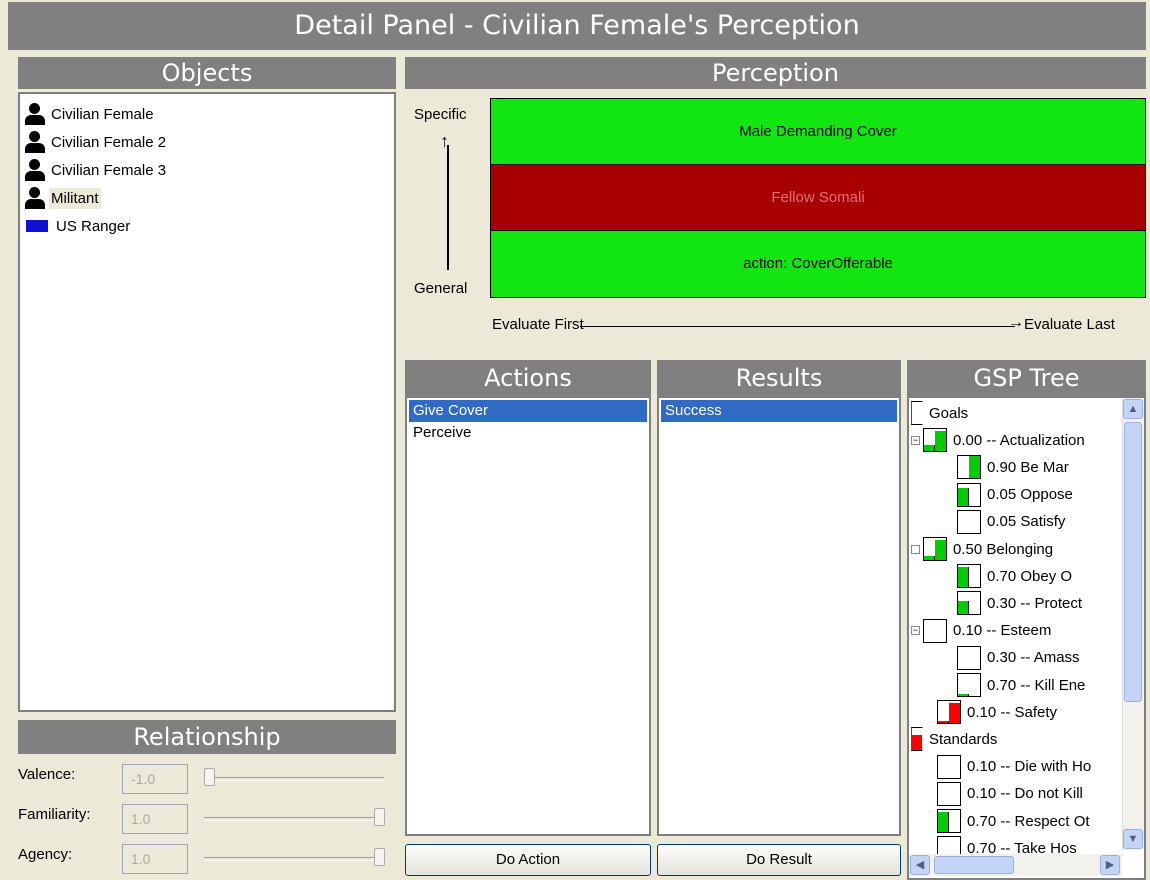  Describe the element at coordinates (1026, 522) in the screenshot. I see `gsp-node-label: 0.05 Satisfy` at that location.